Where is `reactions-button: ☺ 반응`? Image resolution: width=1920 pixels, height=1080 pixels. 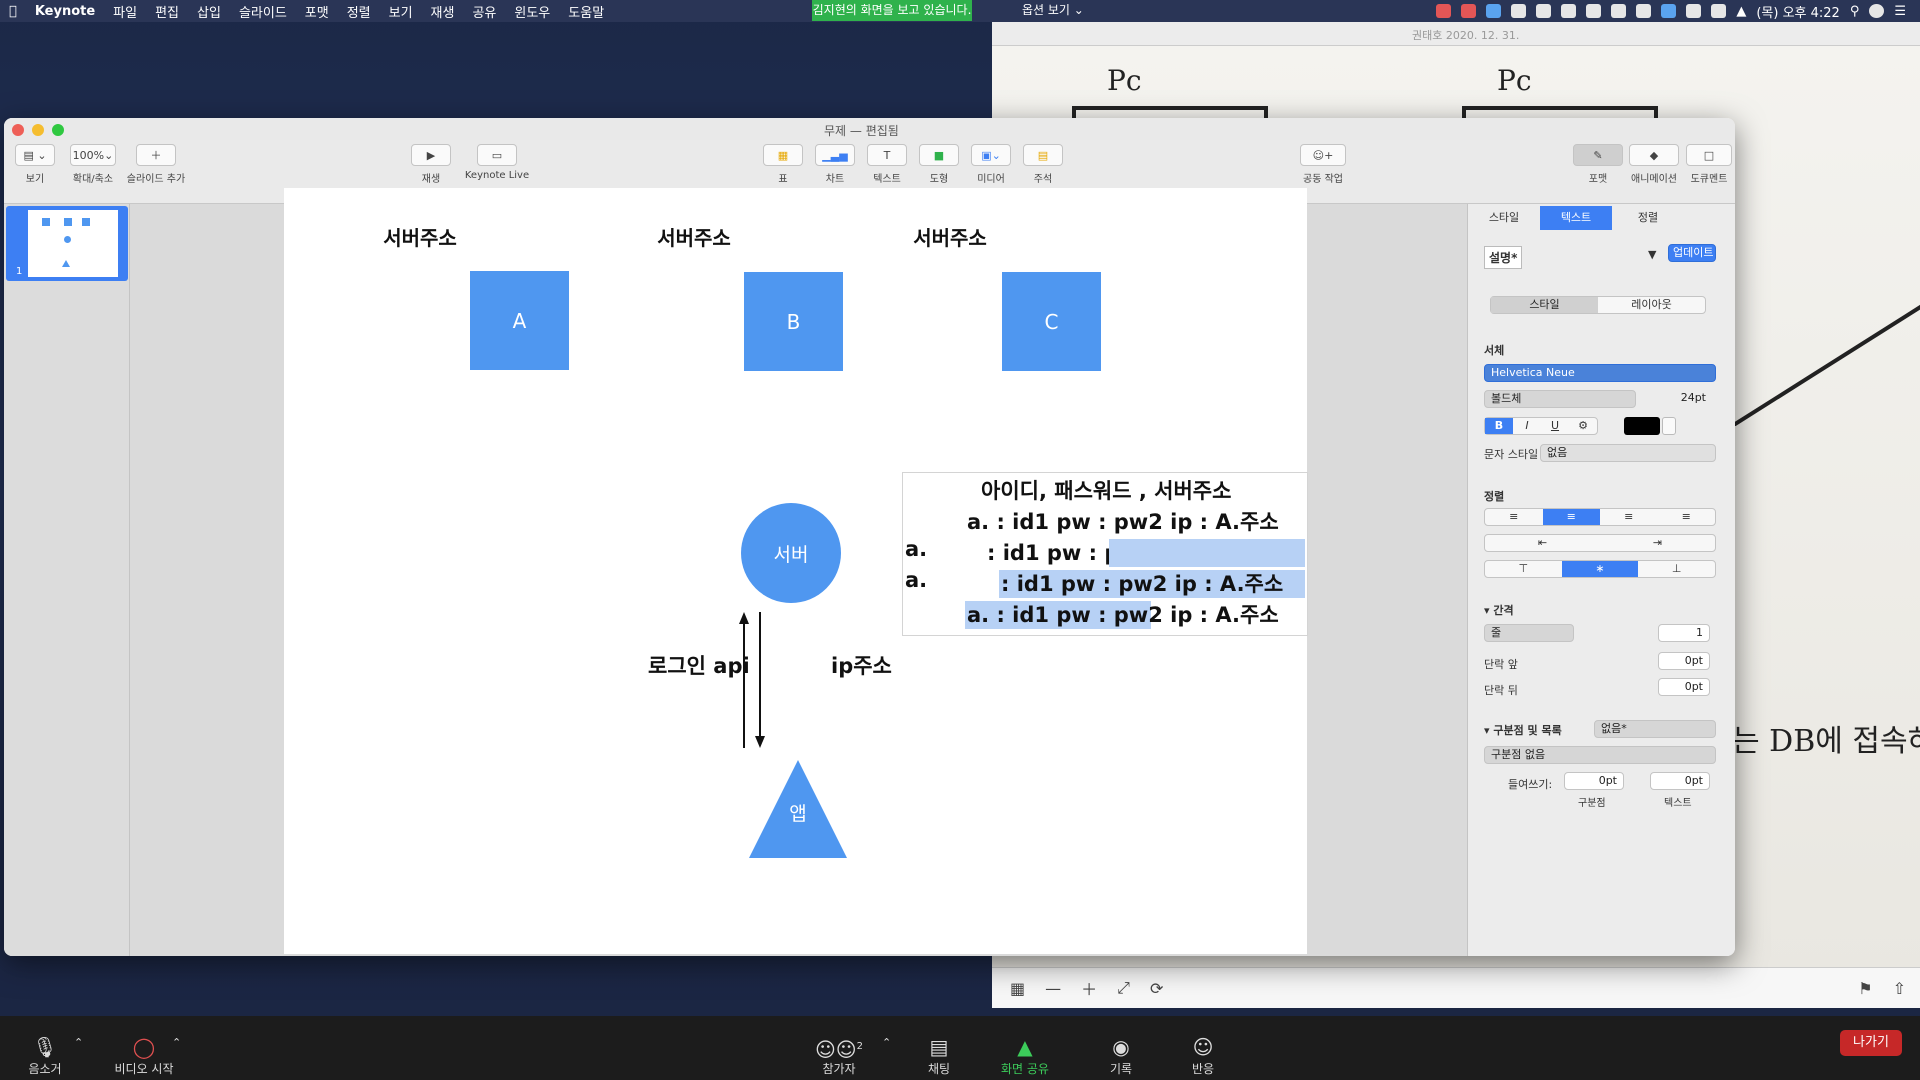
reactions-button: ☺ 반응 is located at coordinates (1203, 1055).